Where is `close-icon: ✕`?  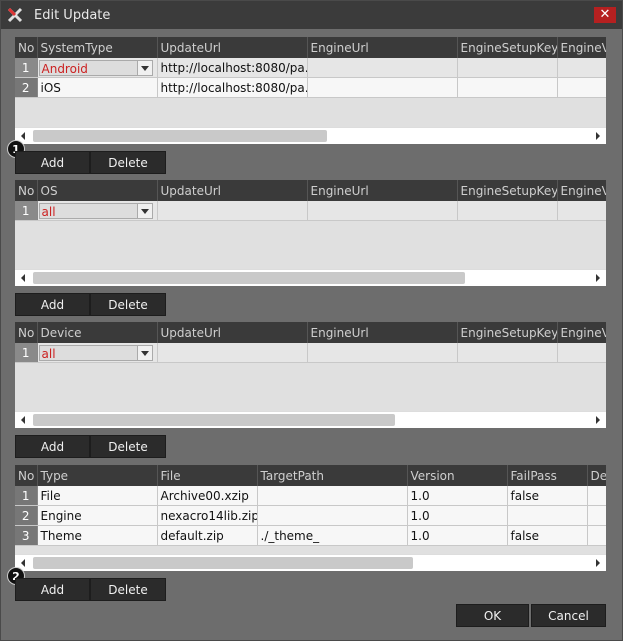 close-icon: ✕ is located at coordinates (605, 15).